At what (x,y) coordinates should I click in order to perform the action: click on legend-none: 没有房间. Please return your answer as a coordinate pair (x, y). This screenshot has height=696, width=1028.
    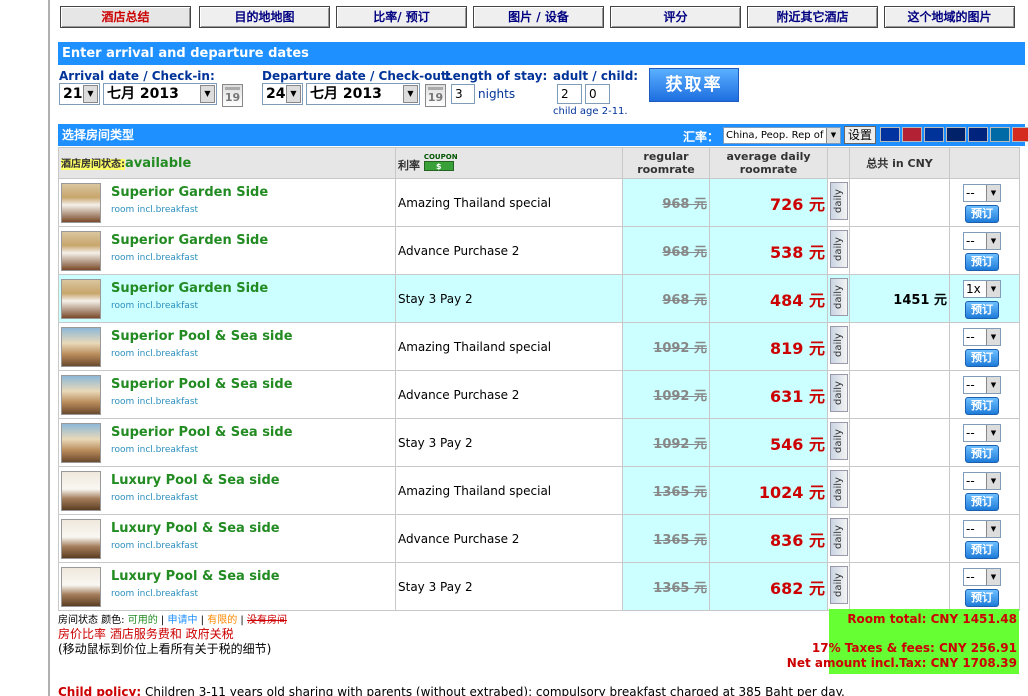
    Looking at the image, I should click on (266, 620).